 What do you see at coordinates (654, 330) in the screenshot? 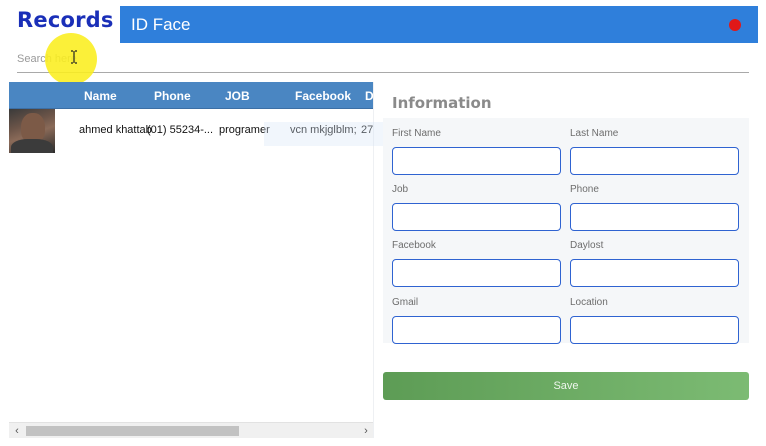
I see `location-field` at bounding box center [654, 330].